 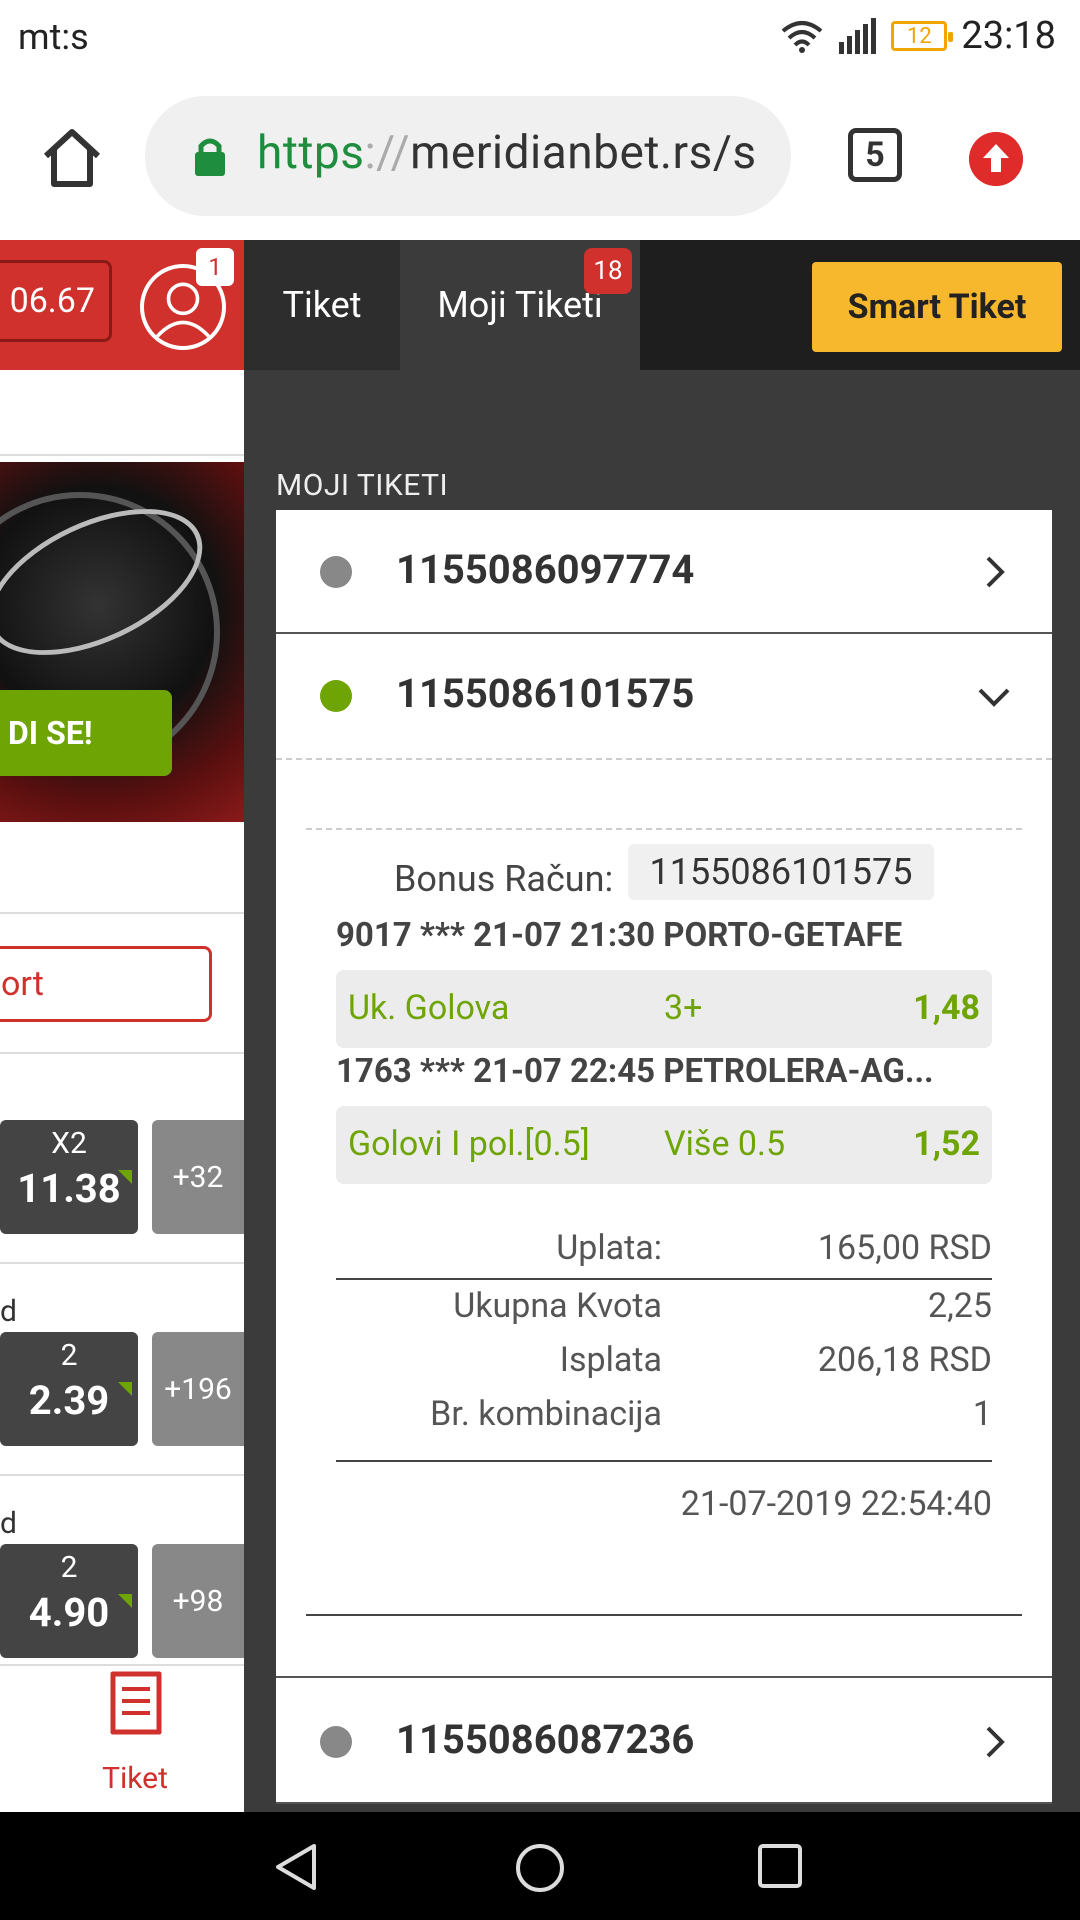 I want to click on tiket-nav-button: Tiket, so click(x=122, y=1741).